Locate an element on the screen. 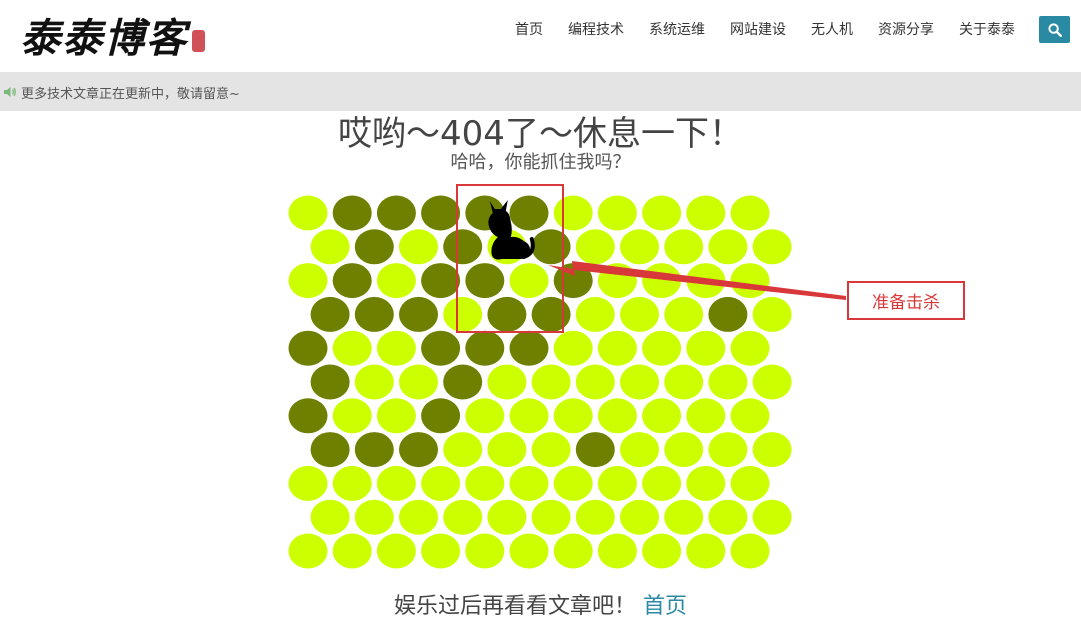  footer-text: 娱乐过后再看看文章吧！ is located at coordinates (514, 606).